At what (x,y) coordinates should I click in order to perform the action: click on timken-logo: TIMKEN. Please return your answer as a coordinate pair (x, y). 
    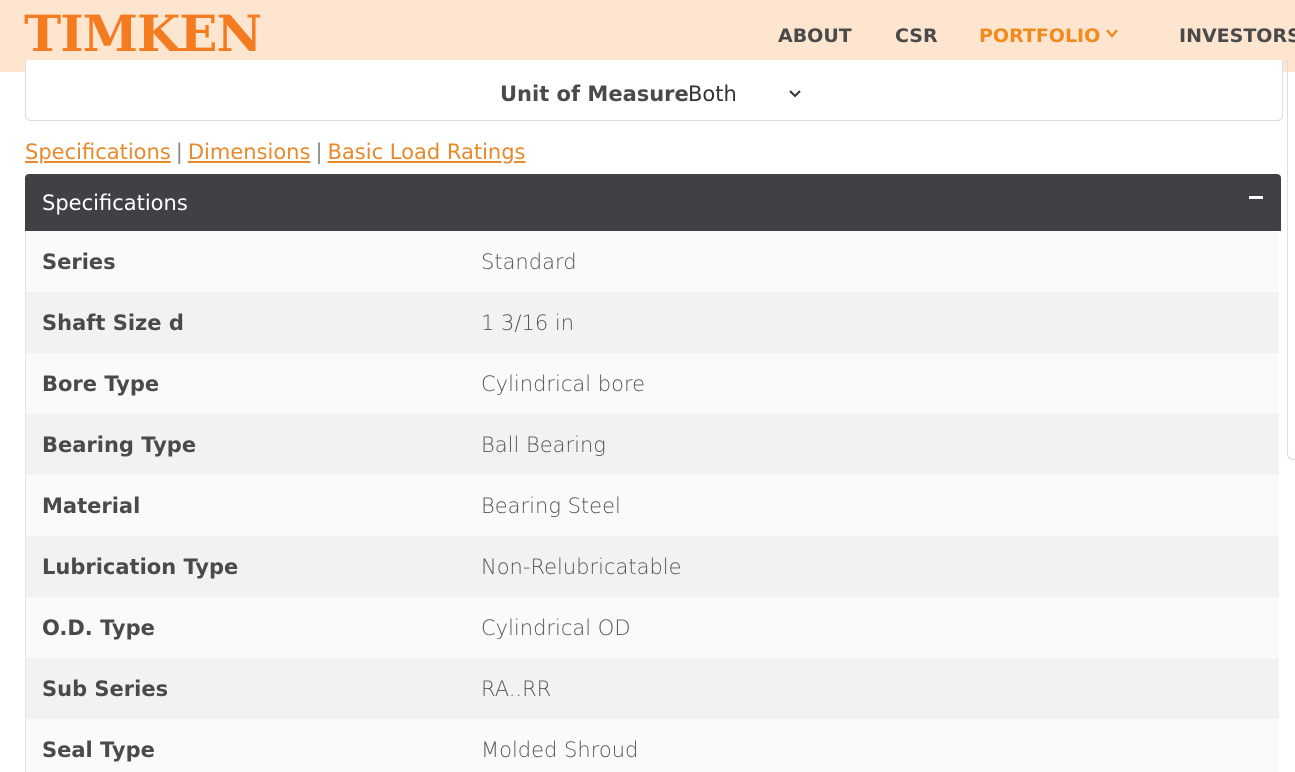
    Looking at the image, I should click on (143, 34).